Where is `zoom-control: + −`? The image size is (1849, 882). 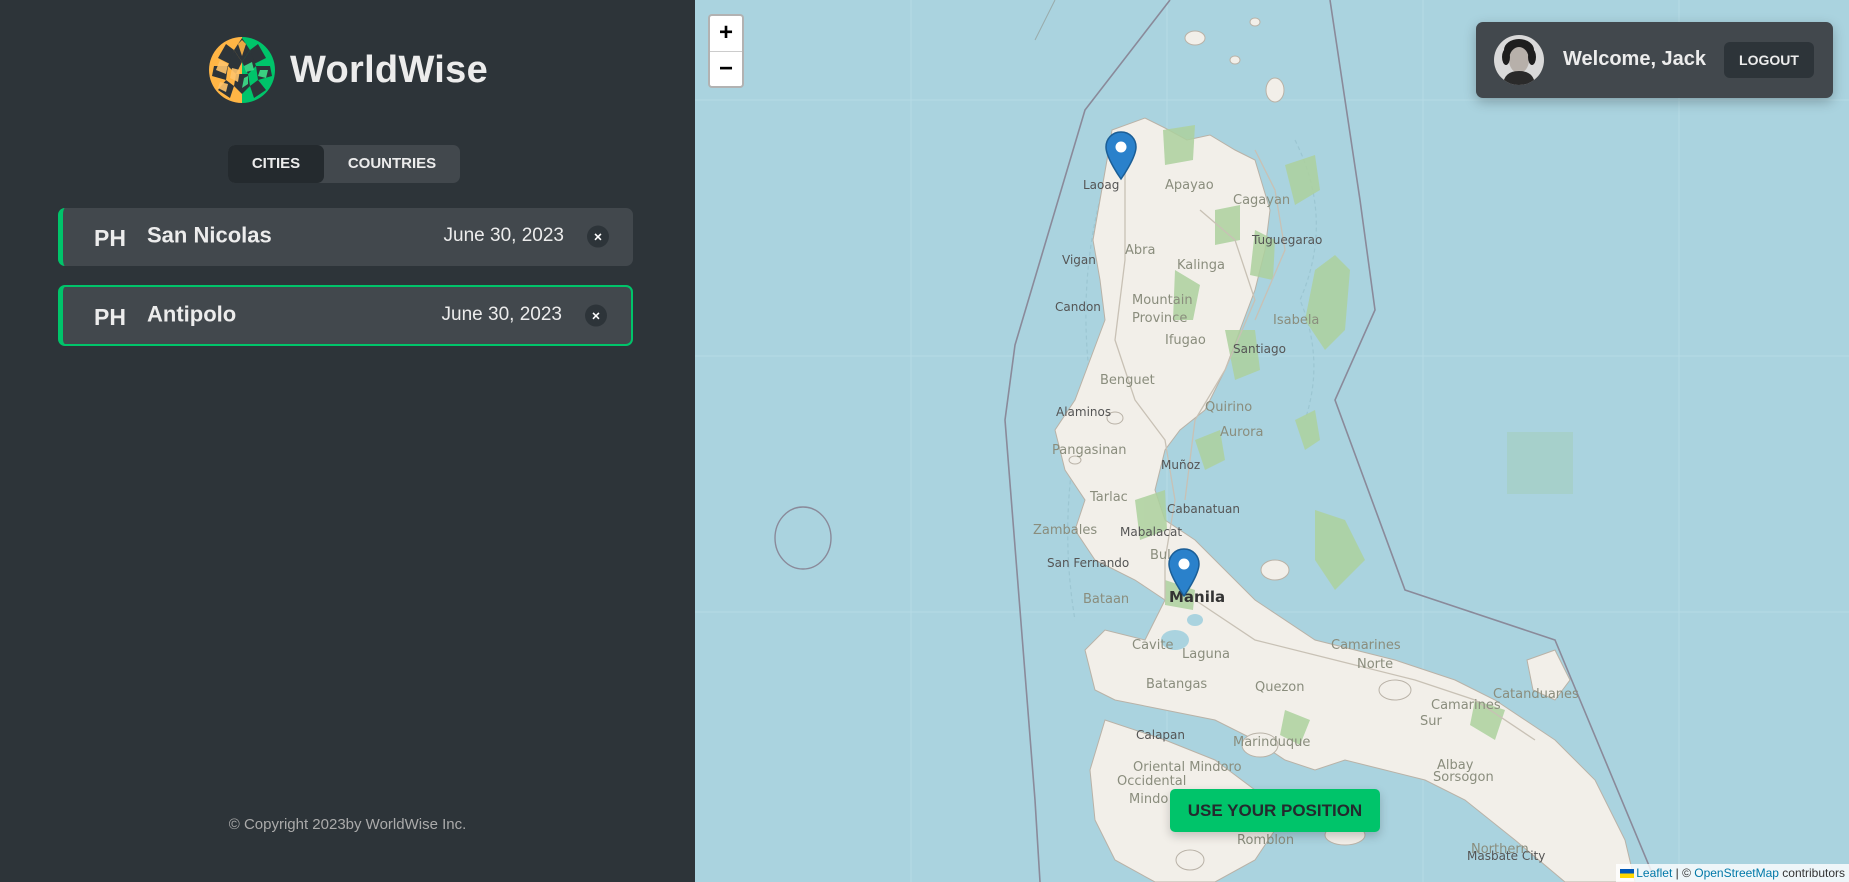 zoom-control: + − is located at coordinates (726, 51).